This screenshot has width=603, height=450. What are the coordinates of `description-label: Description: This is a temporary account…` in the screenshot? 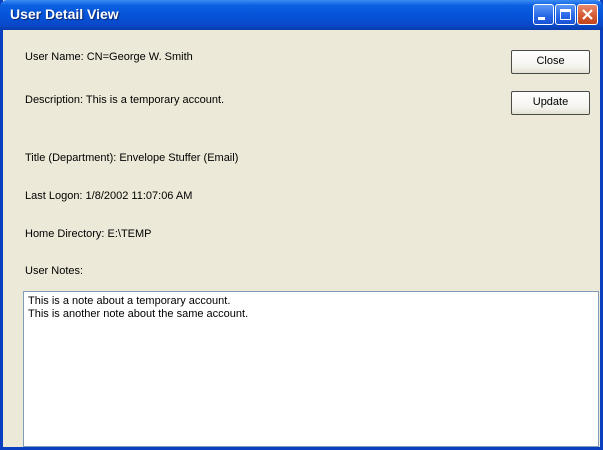 It's located at (125, 100).